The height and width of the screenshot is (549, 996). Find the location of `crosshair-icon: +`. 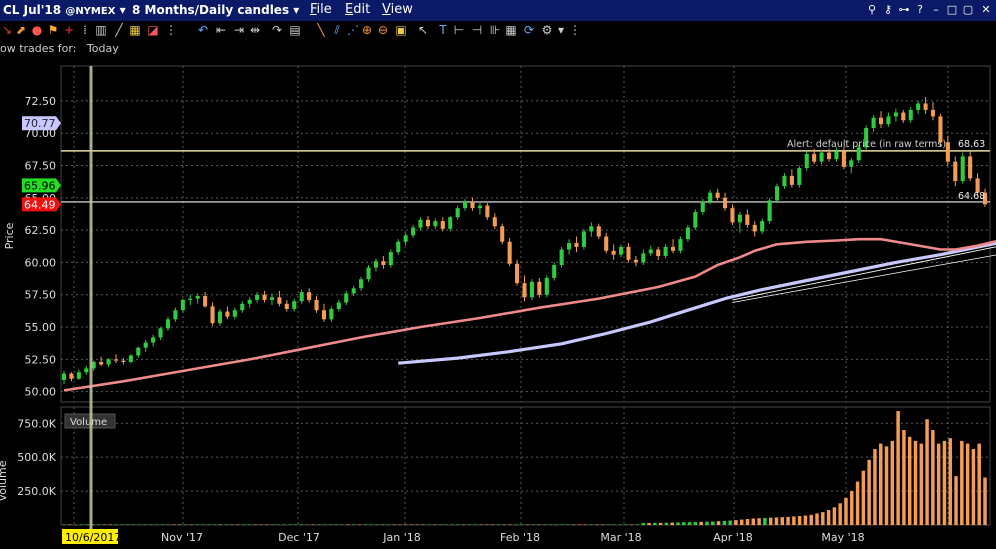

crosshair-icon: + is located at coordinates (69, 30).